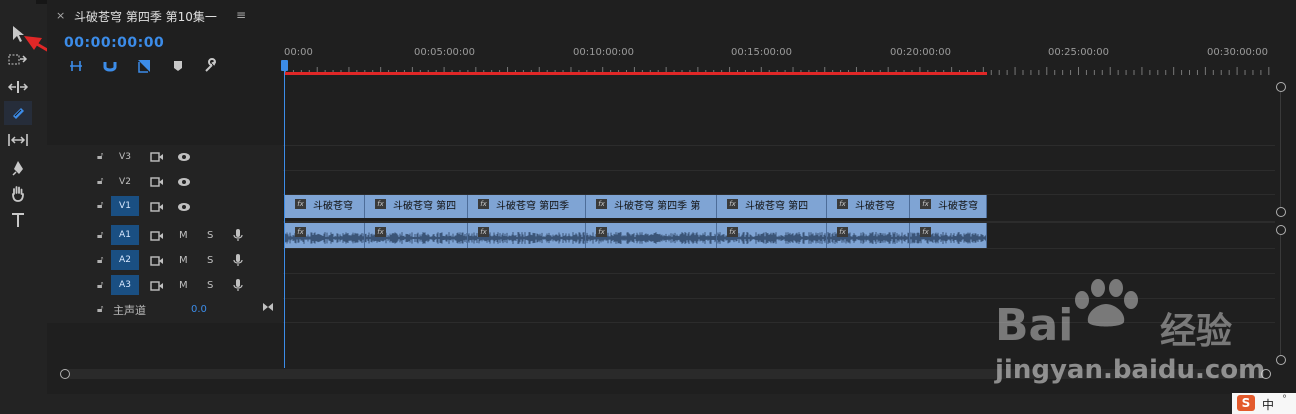 This screenshot has height=414, width=1296. Describe the element at coordinates (241, 15) in the screenshot. I see `panel-menu-icon: ≡` at that location.